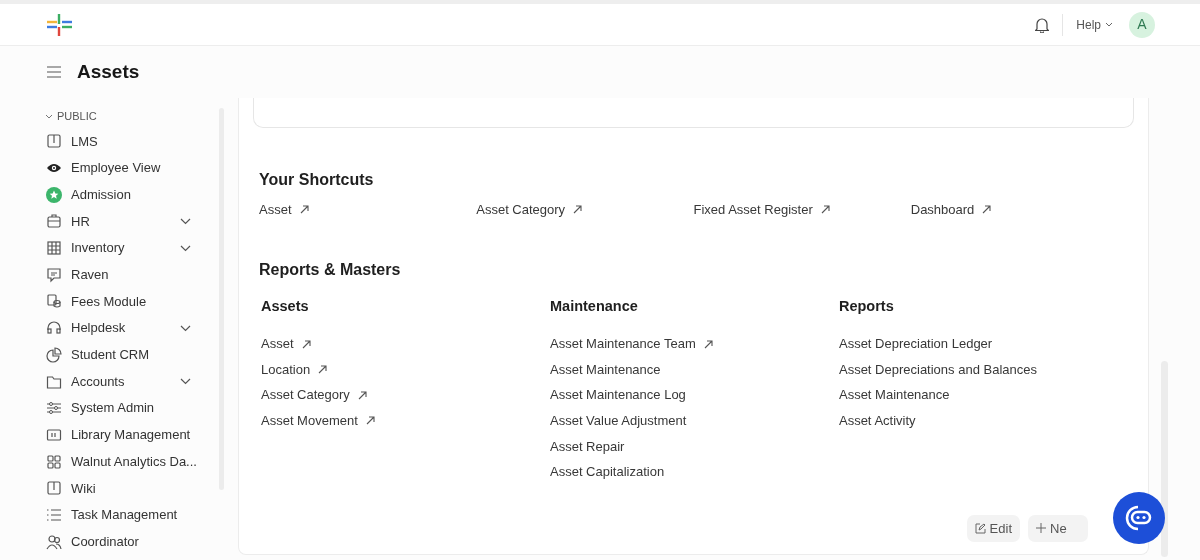  What do you see at coordinates (866, 306) in the screenshot?
I see `group-title: Reports` at bounding box center [866, 306].